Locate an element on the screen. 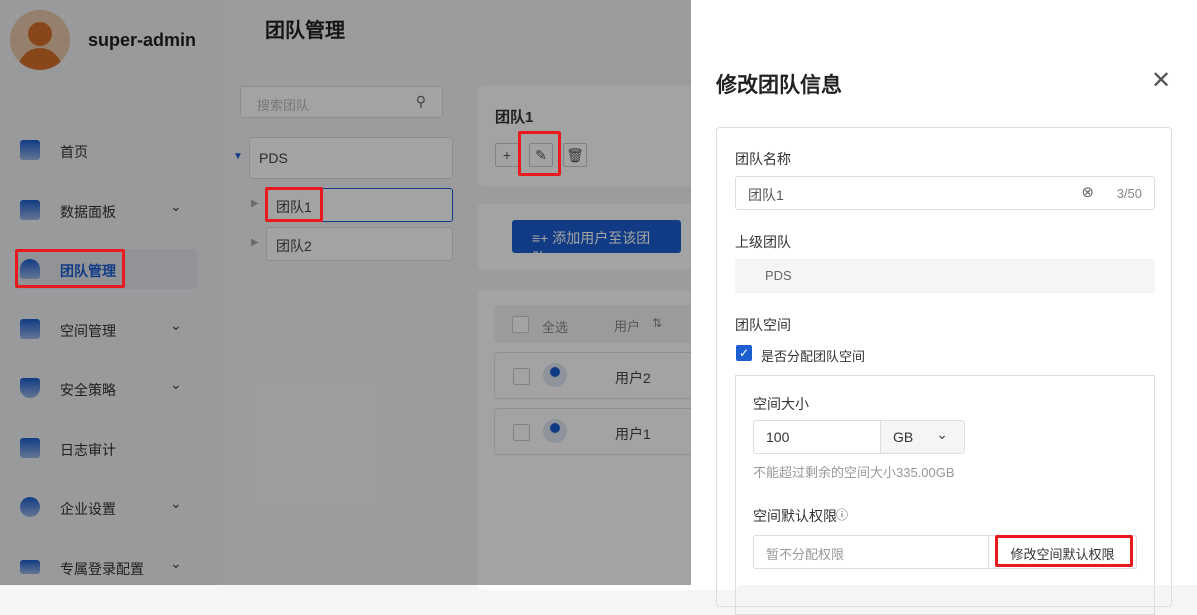  unit-select: GB ⌄ is located at coordinates (922, 437).